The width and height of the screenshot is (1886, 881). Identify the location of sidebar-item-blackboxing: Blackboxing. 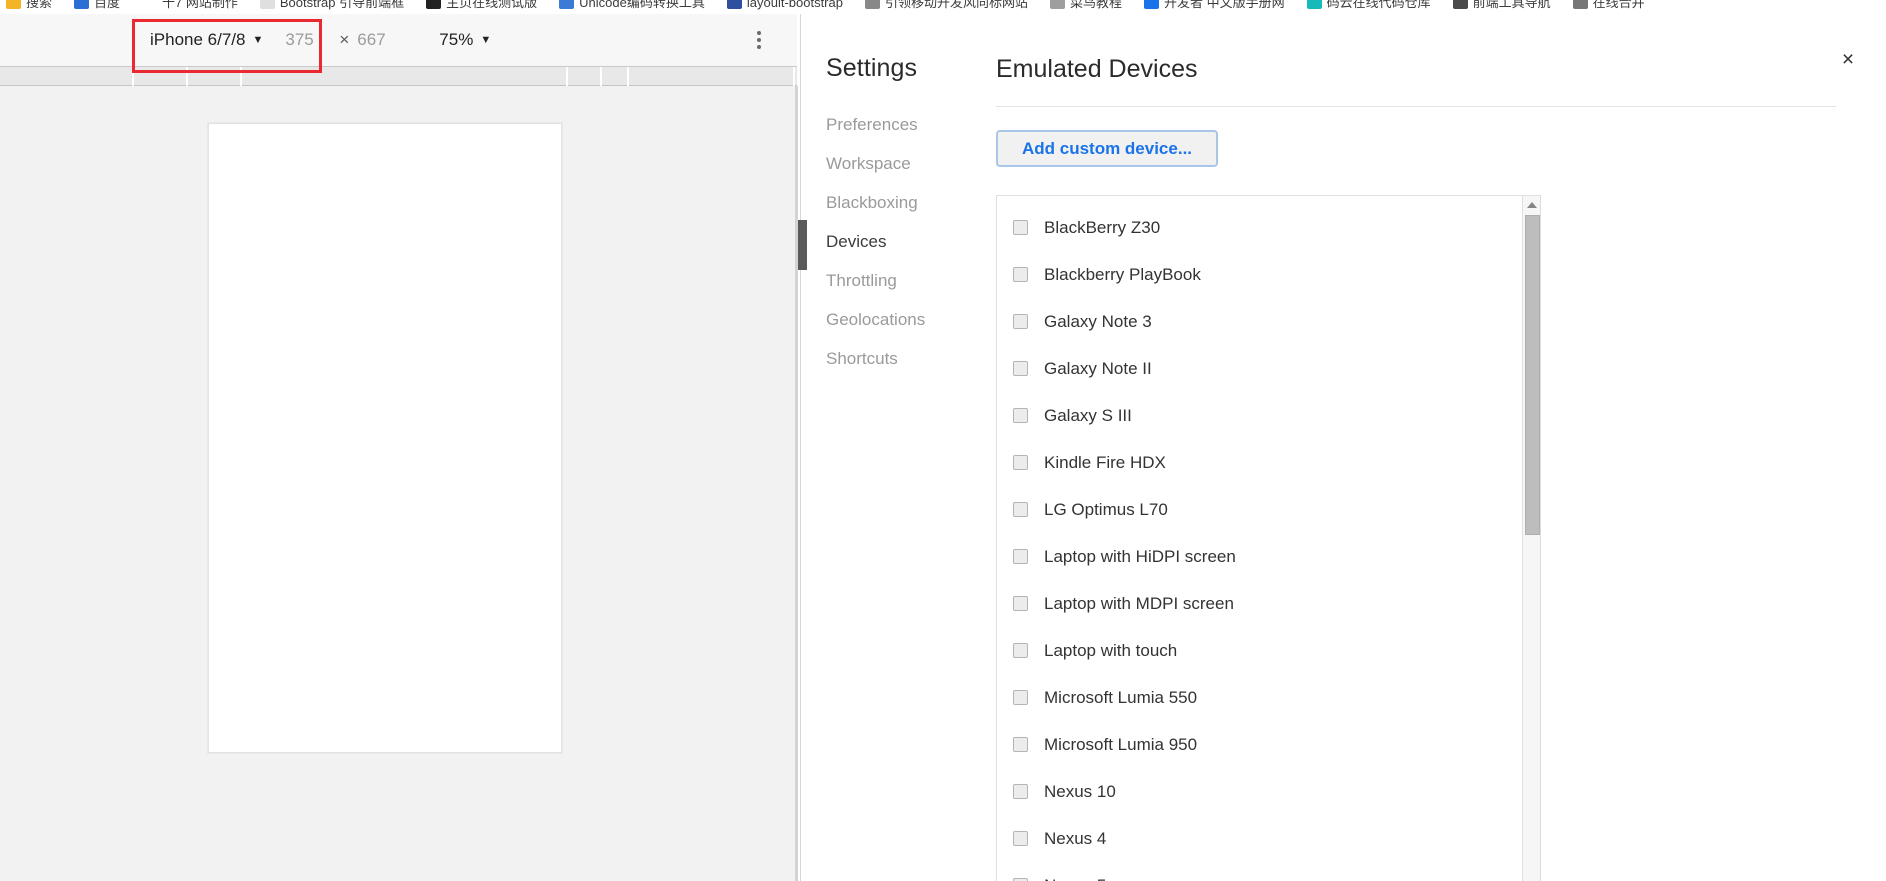
(898, 202).